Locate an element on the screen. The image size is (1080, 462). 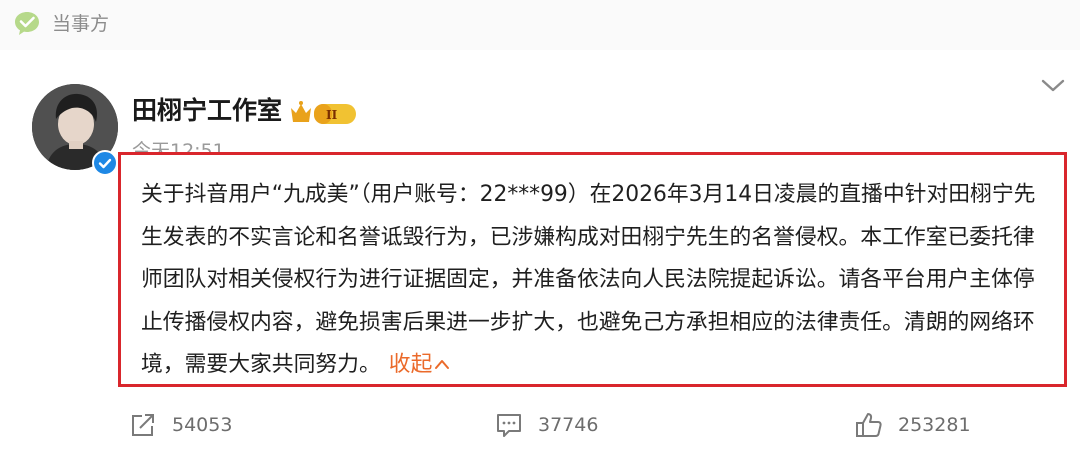
repost-count: 54053 is located at coordinates (202, 425).